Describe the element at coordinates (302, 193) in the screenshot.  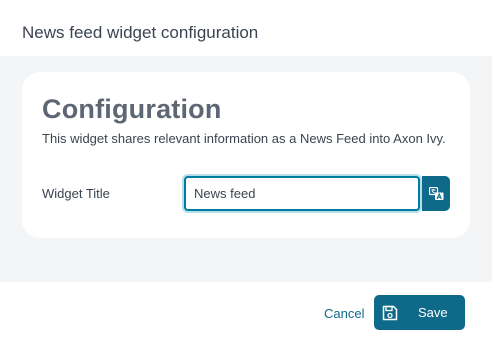
I see `widget-title-input` at that location.